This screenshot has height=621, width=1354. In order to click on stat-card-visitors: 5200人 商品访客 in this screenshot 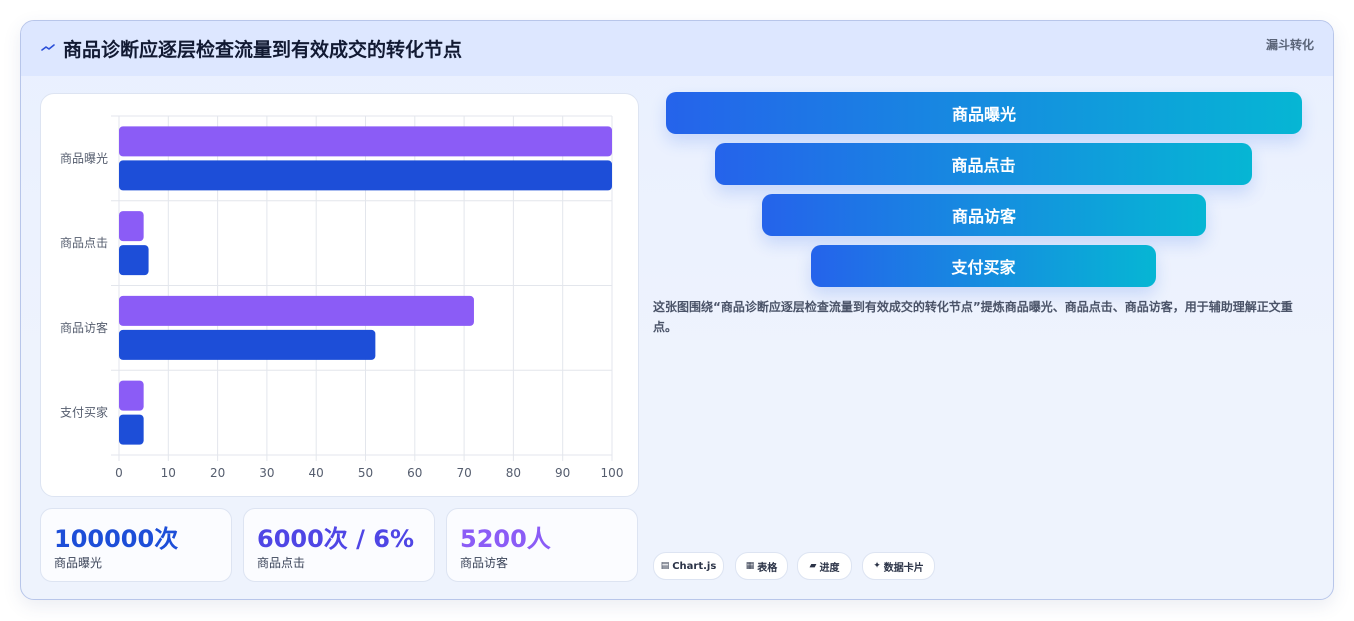, I will do `click(542, 545)`.